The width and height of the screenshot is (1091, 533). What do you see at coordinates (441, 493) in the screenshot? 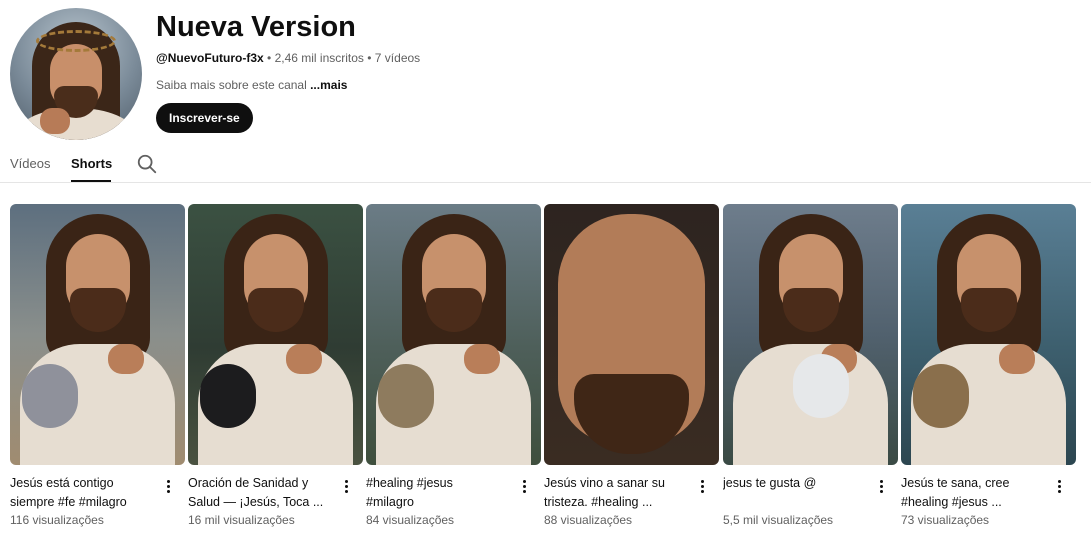
I see `short-title: #healing #jesus #milagro` at bounding box center [441, 493].